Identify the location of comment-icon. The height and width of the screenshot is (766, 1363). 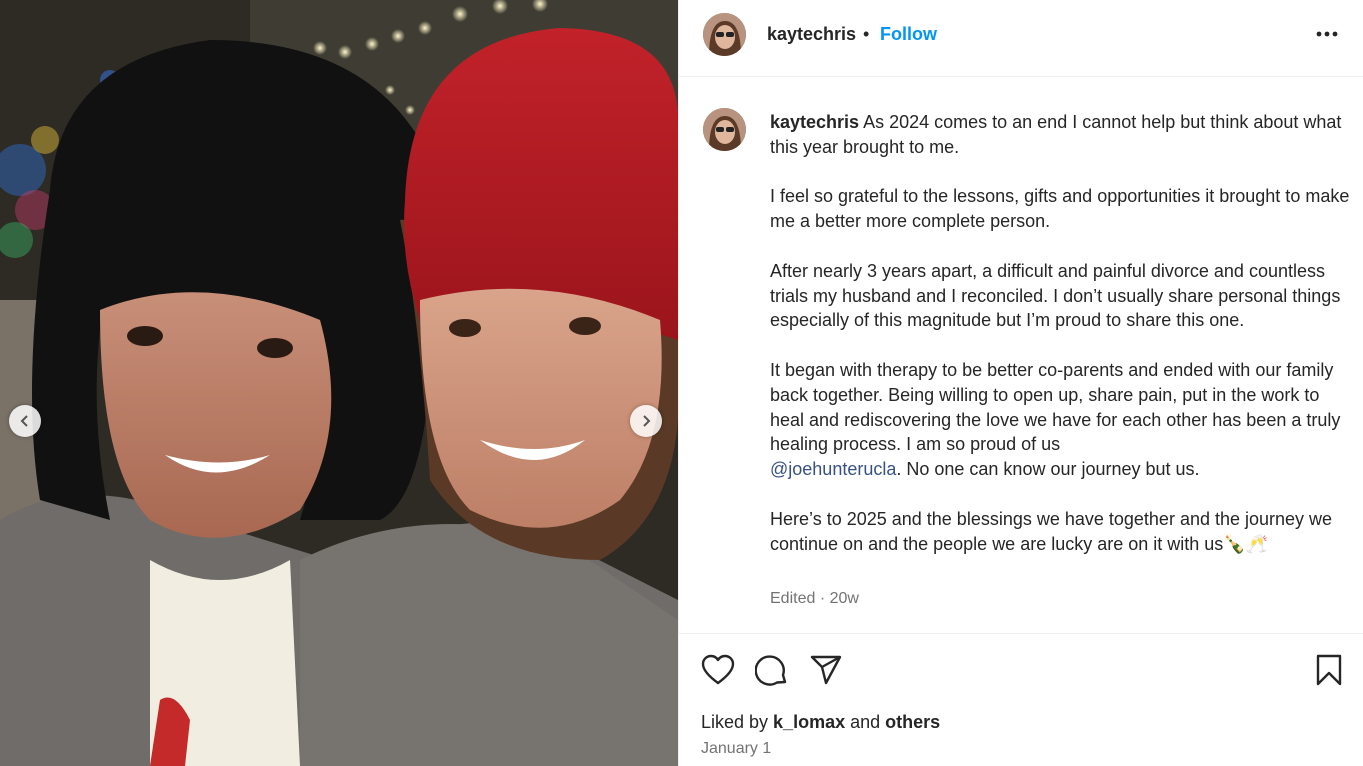
(772, 671).